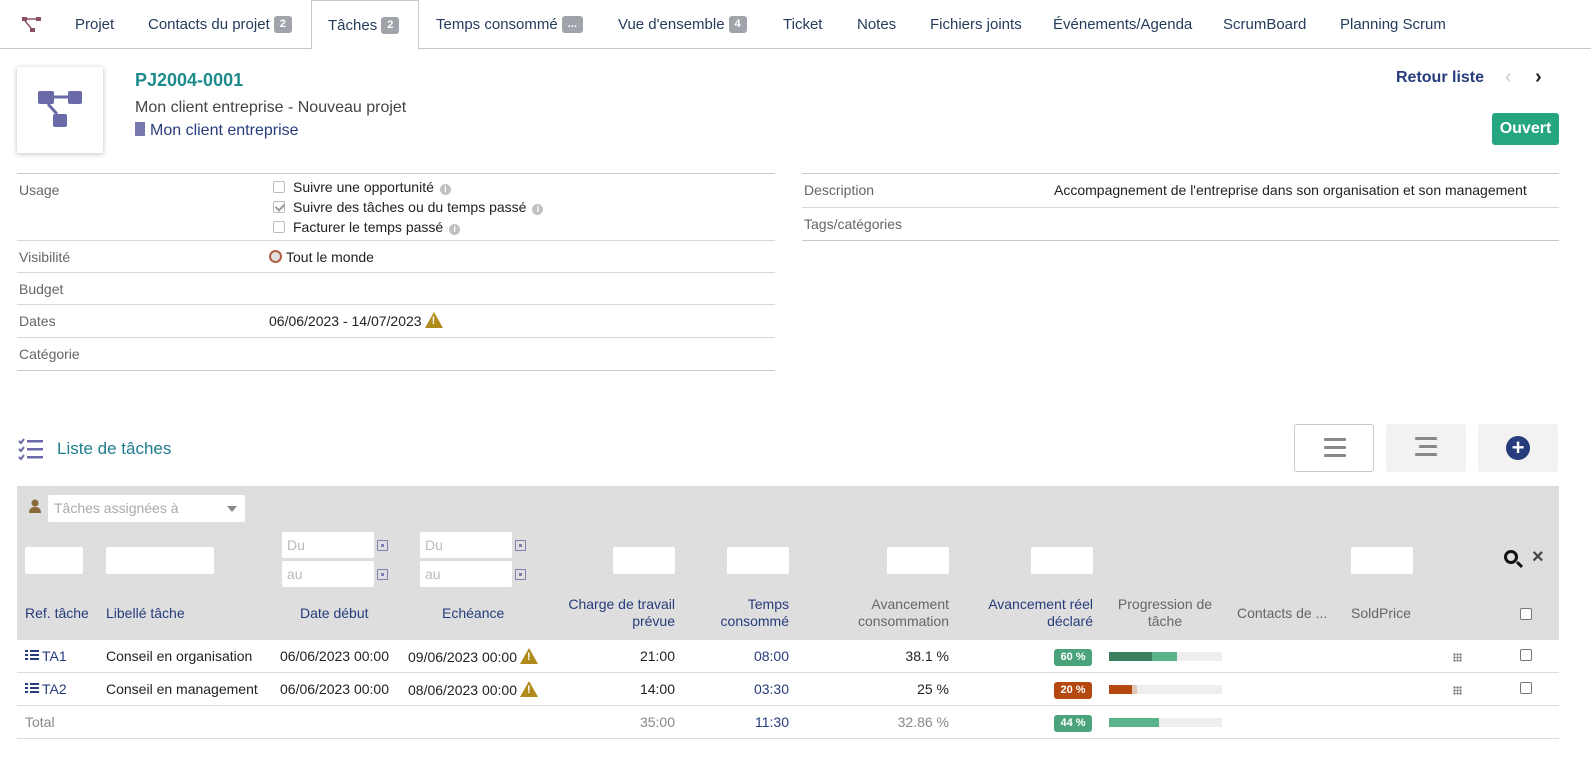 This screenshot has height=763, width=1591. I want to click on usage-opt-bill-time: Facturer le temps passé i, so click(367, 227).